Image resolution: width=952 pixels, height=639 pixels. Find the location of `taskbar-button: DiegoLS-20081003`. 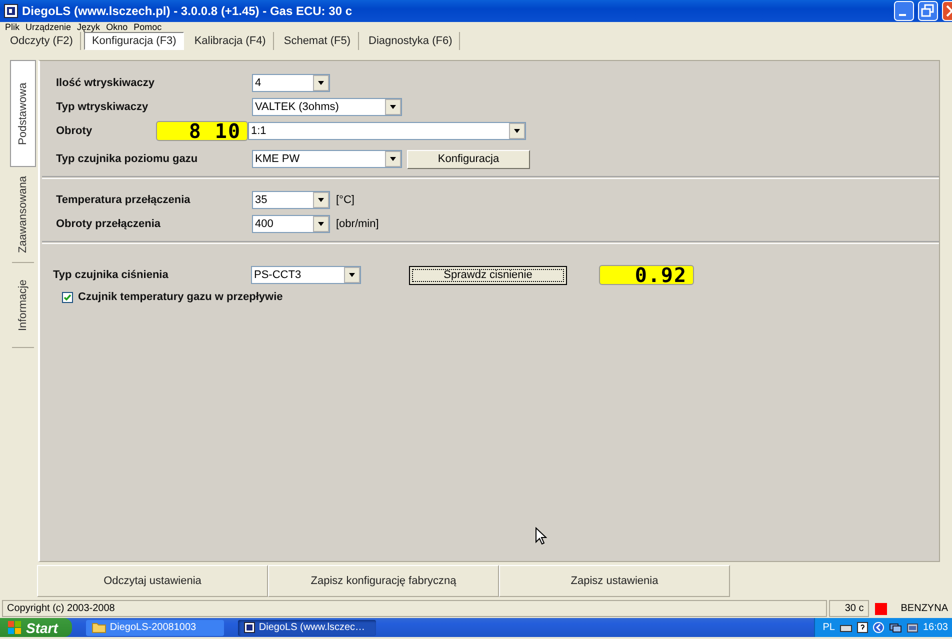

taskbar-button: DiegoLS-20081003 is located at coordinates (155, 628).